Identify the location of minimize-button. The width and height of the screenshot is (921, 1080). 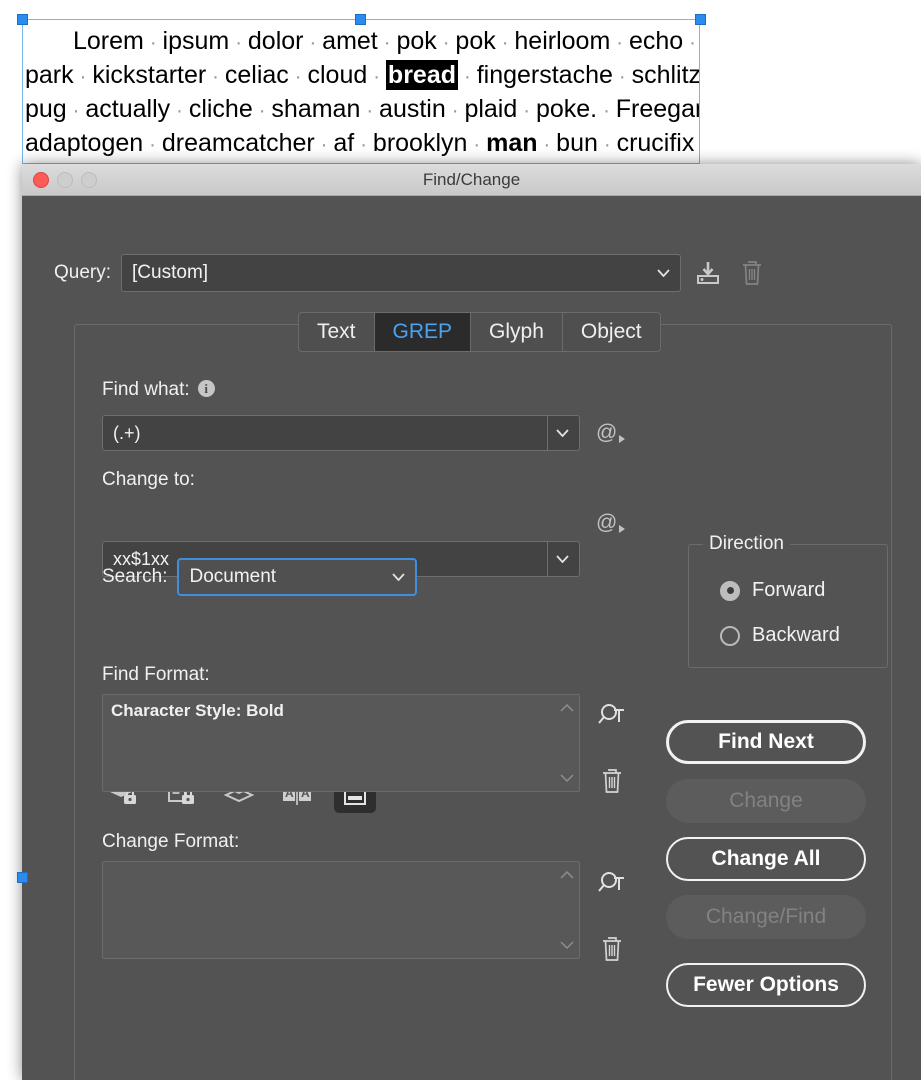
(65, 180).